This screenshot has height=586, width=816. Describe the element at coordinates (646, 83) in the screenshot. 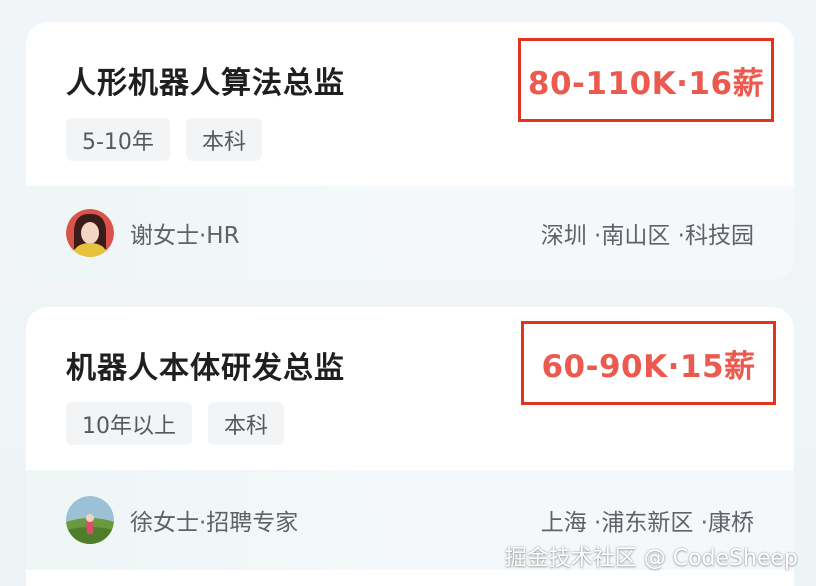

I see `salary: 80-110K·16薪` at that location.